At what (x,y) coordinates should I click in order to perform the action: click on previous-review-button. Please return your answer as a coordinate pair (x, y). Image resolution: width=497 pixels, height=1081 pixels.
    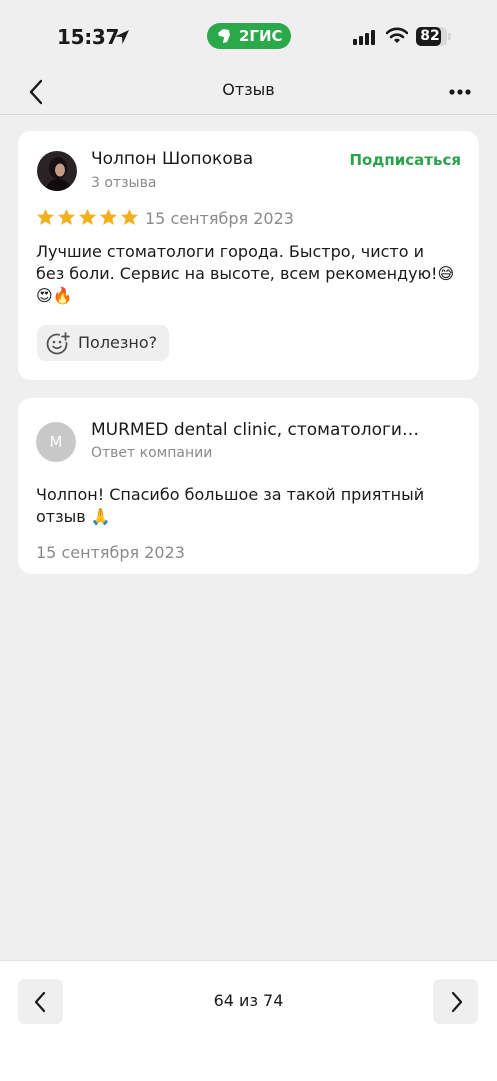
    Looking at the image, I should click on (40, 1001).